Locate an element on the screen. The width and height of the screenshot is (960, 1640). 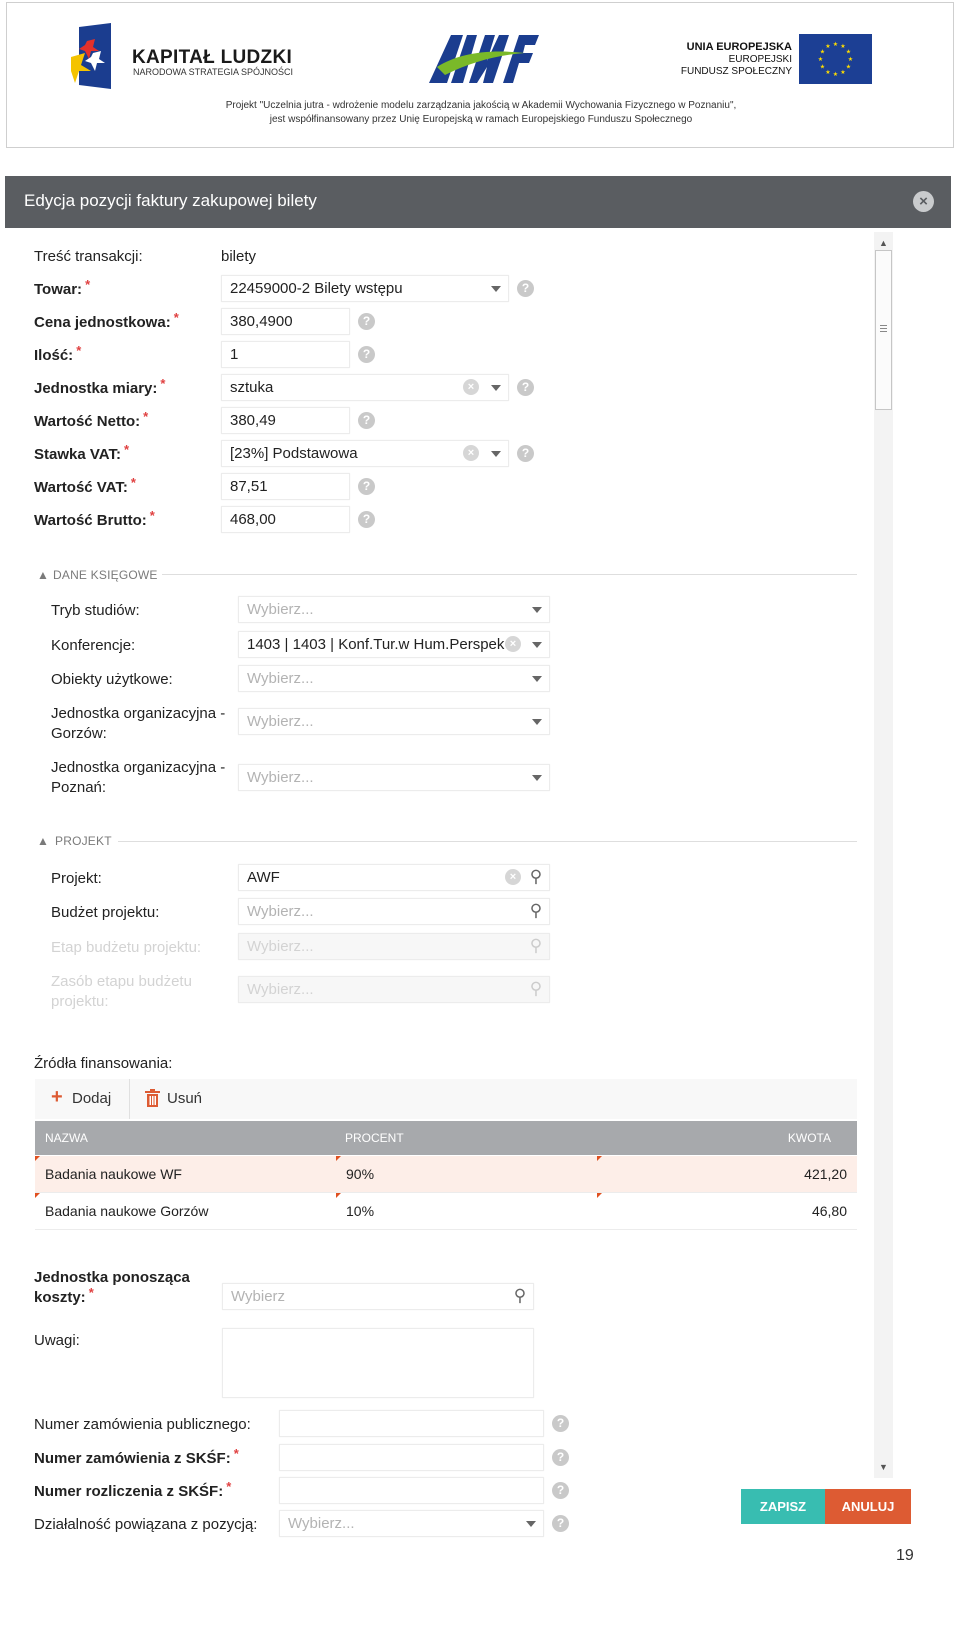
brutto-label: Wartość Brutto: * is located at coordinates (94, 518).